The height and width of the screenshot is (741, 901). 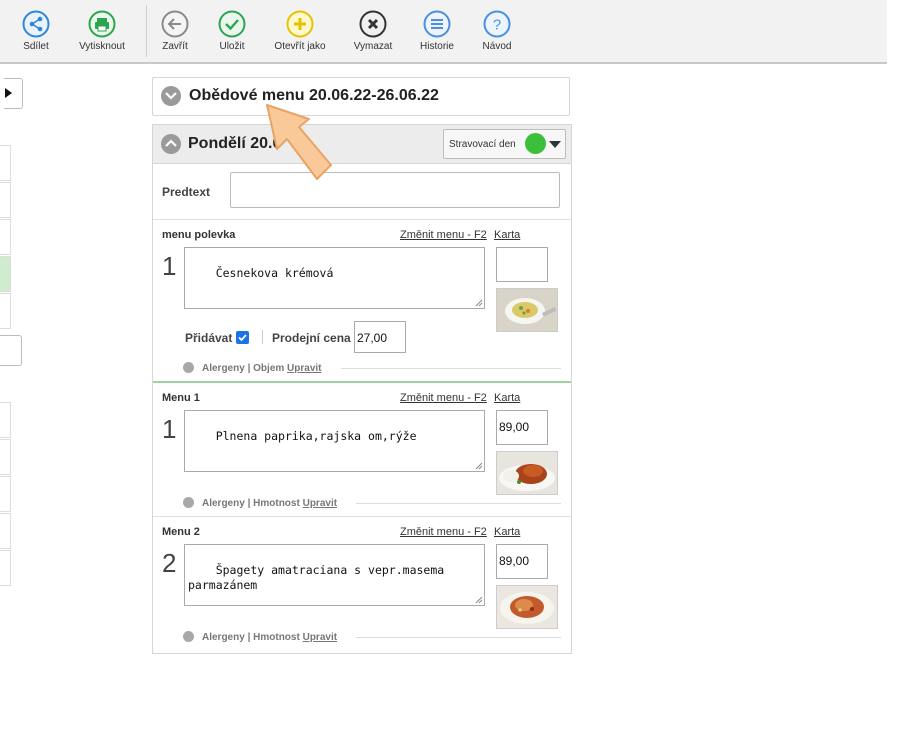 I want to click on soup-image, so click(x=527, y=310).